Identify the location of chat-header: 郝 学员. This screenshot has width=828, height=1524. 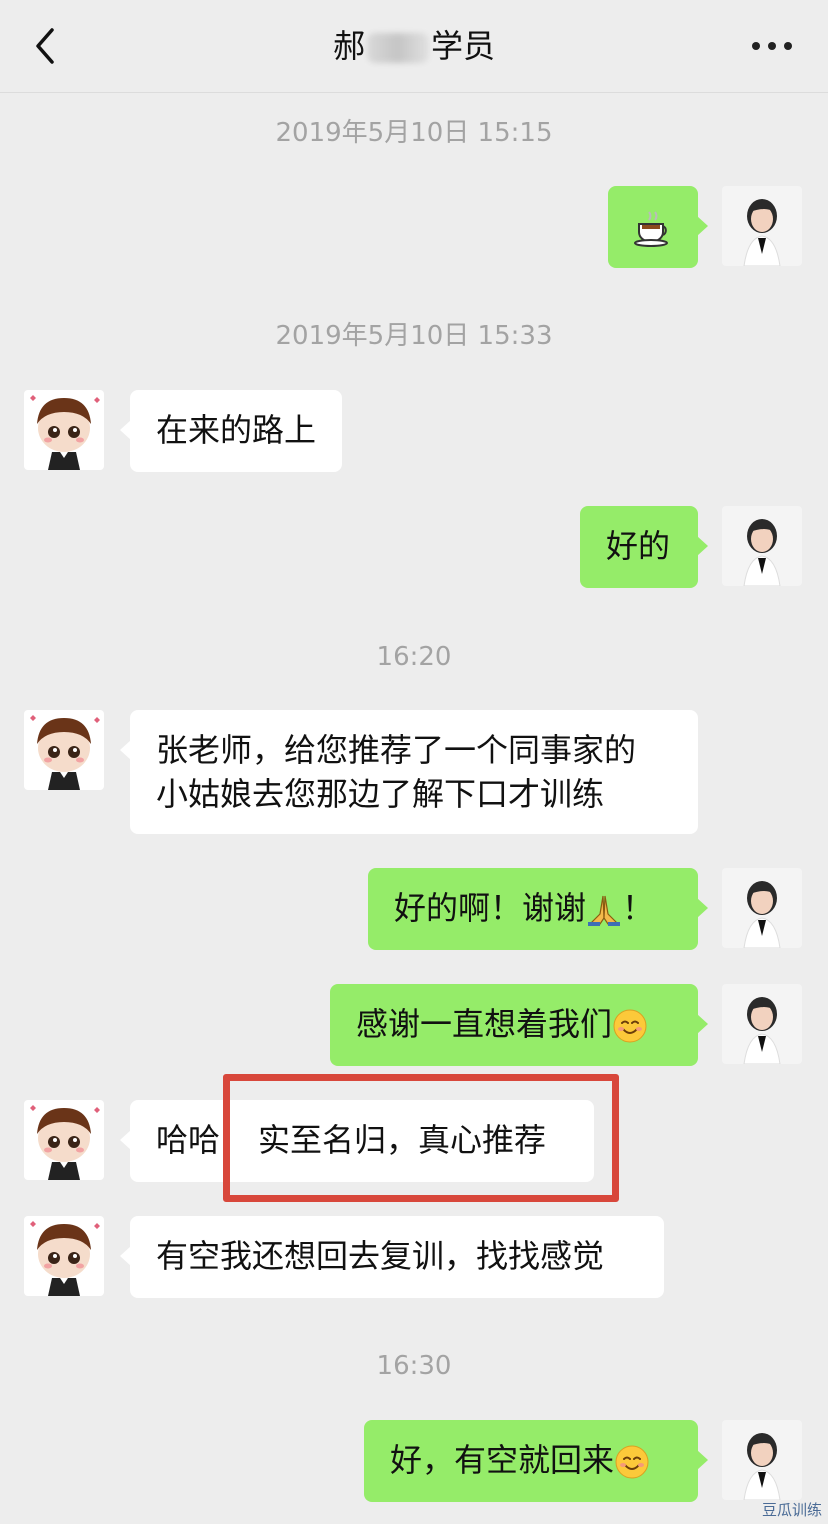
(414, 46).